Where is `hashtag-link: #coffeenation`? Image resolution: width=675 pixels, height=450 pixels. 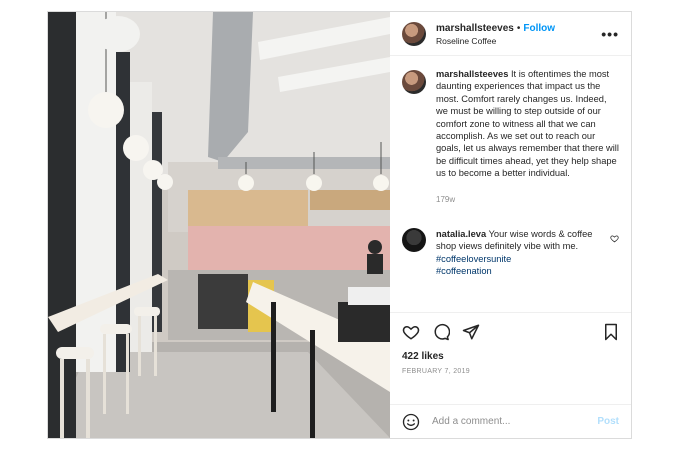 hashtag-link: #coffeenation is located at coordinates (464, 271).